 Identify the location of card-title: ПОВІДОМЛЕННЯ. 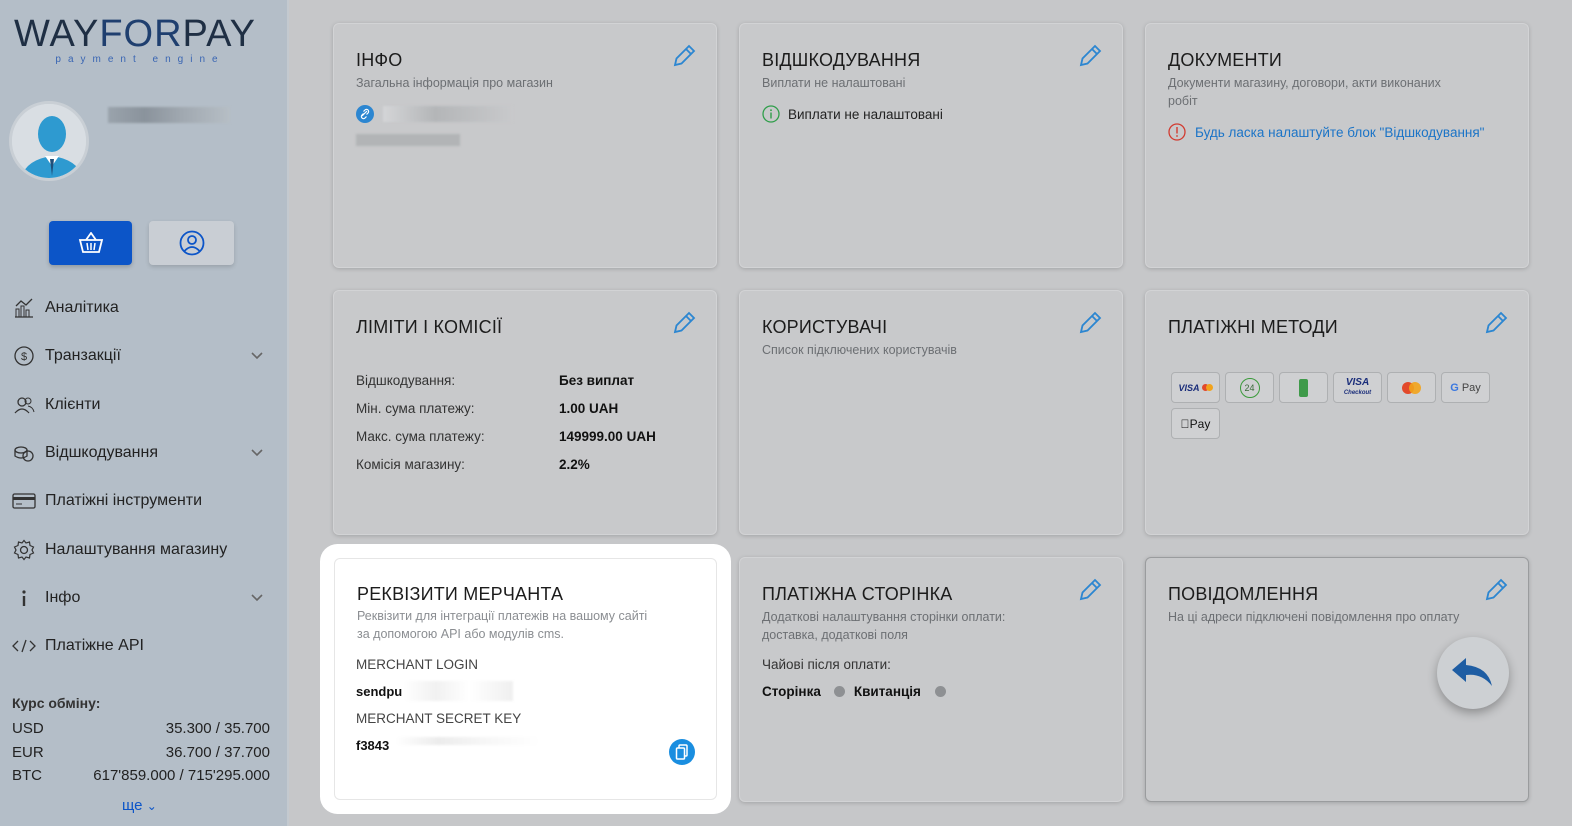
(1243, 594).